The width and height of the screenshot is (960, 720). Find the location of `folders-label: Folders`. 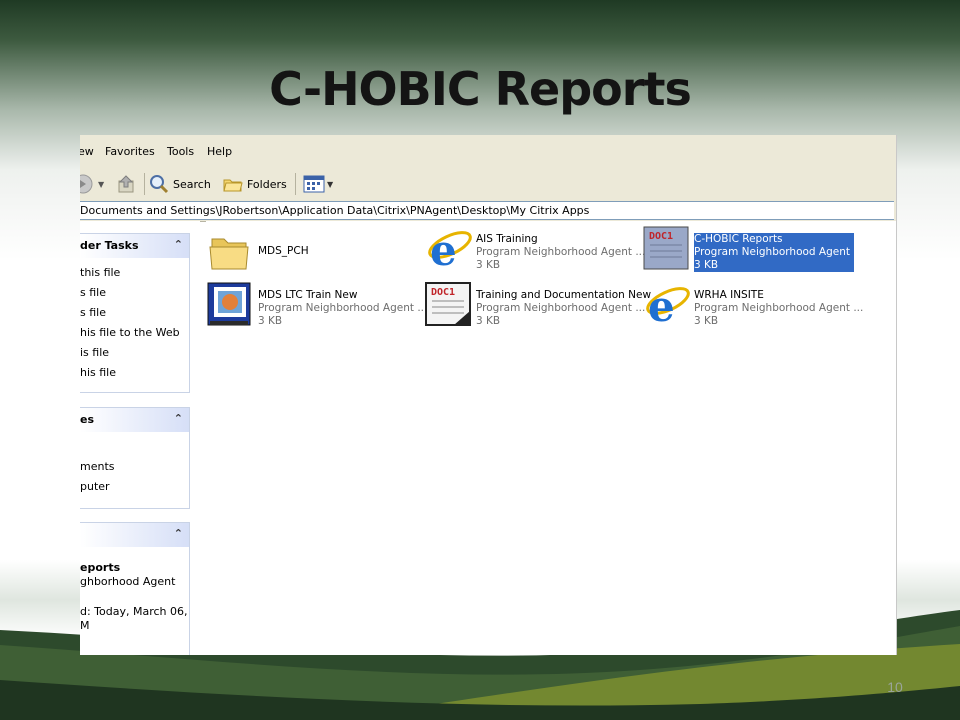

folders-label: Folders is located at coordinates (267, 184).